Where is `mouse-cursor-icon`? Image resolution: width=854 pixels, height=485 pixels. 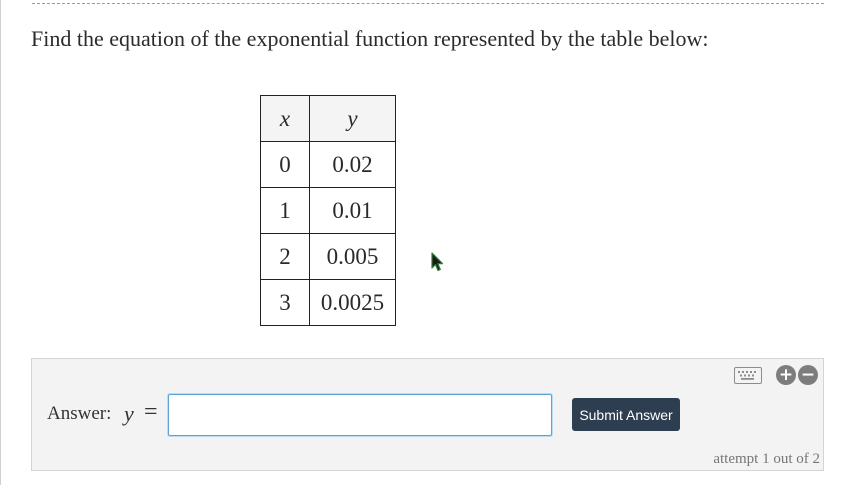 mouse-cursor-icon is located at coordinates (437, 262).